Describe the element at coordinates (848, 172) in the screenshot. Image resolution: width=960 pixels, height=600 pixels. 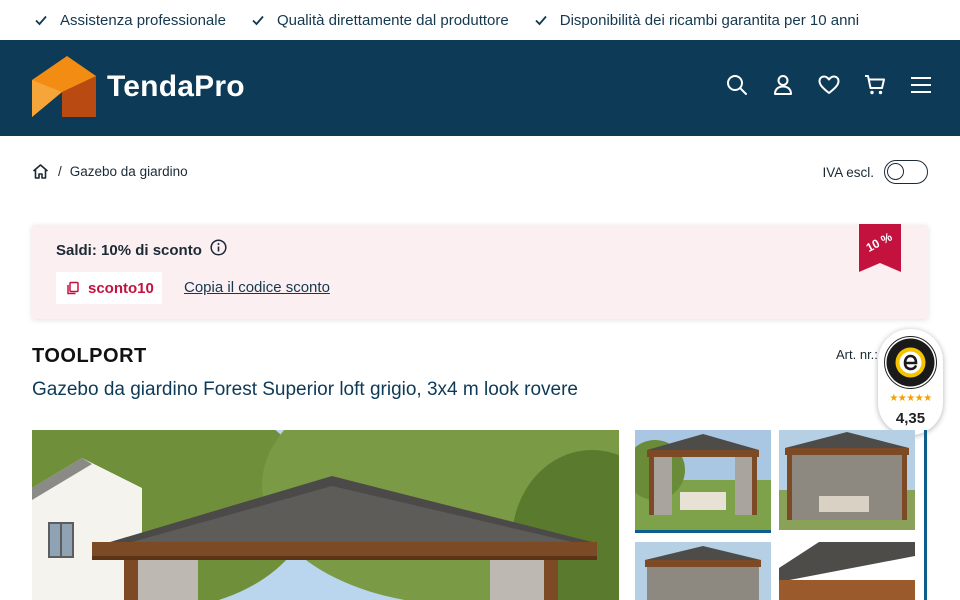
I see `vat-toggle-label: IVA escl.` at that location.